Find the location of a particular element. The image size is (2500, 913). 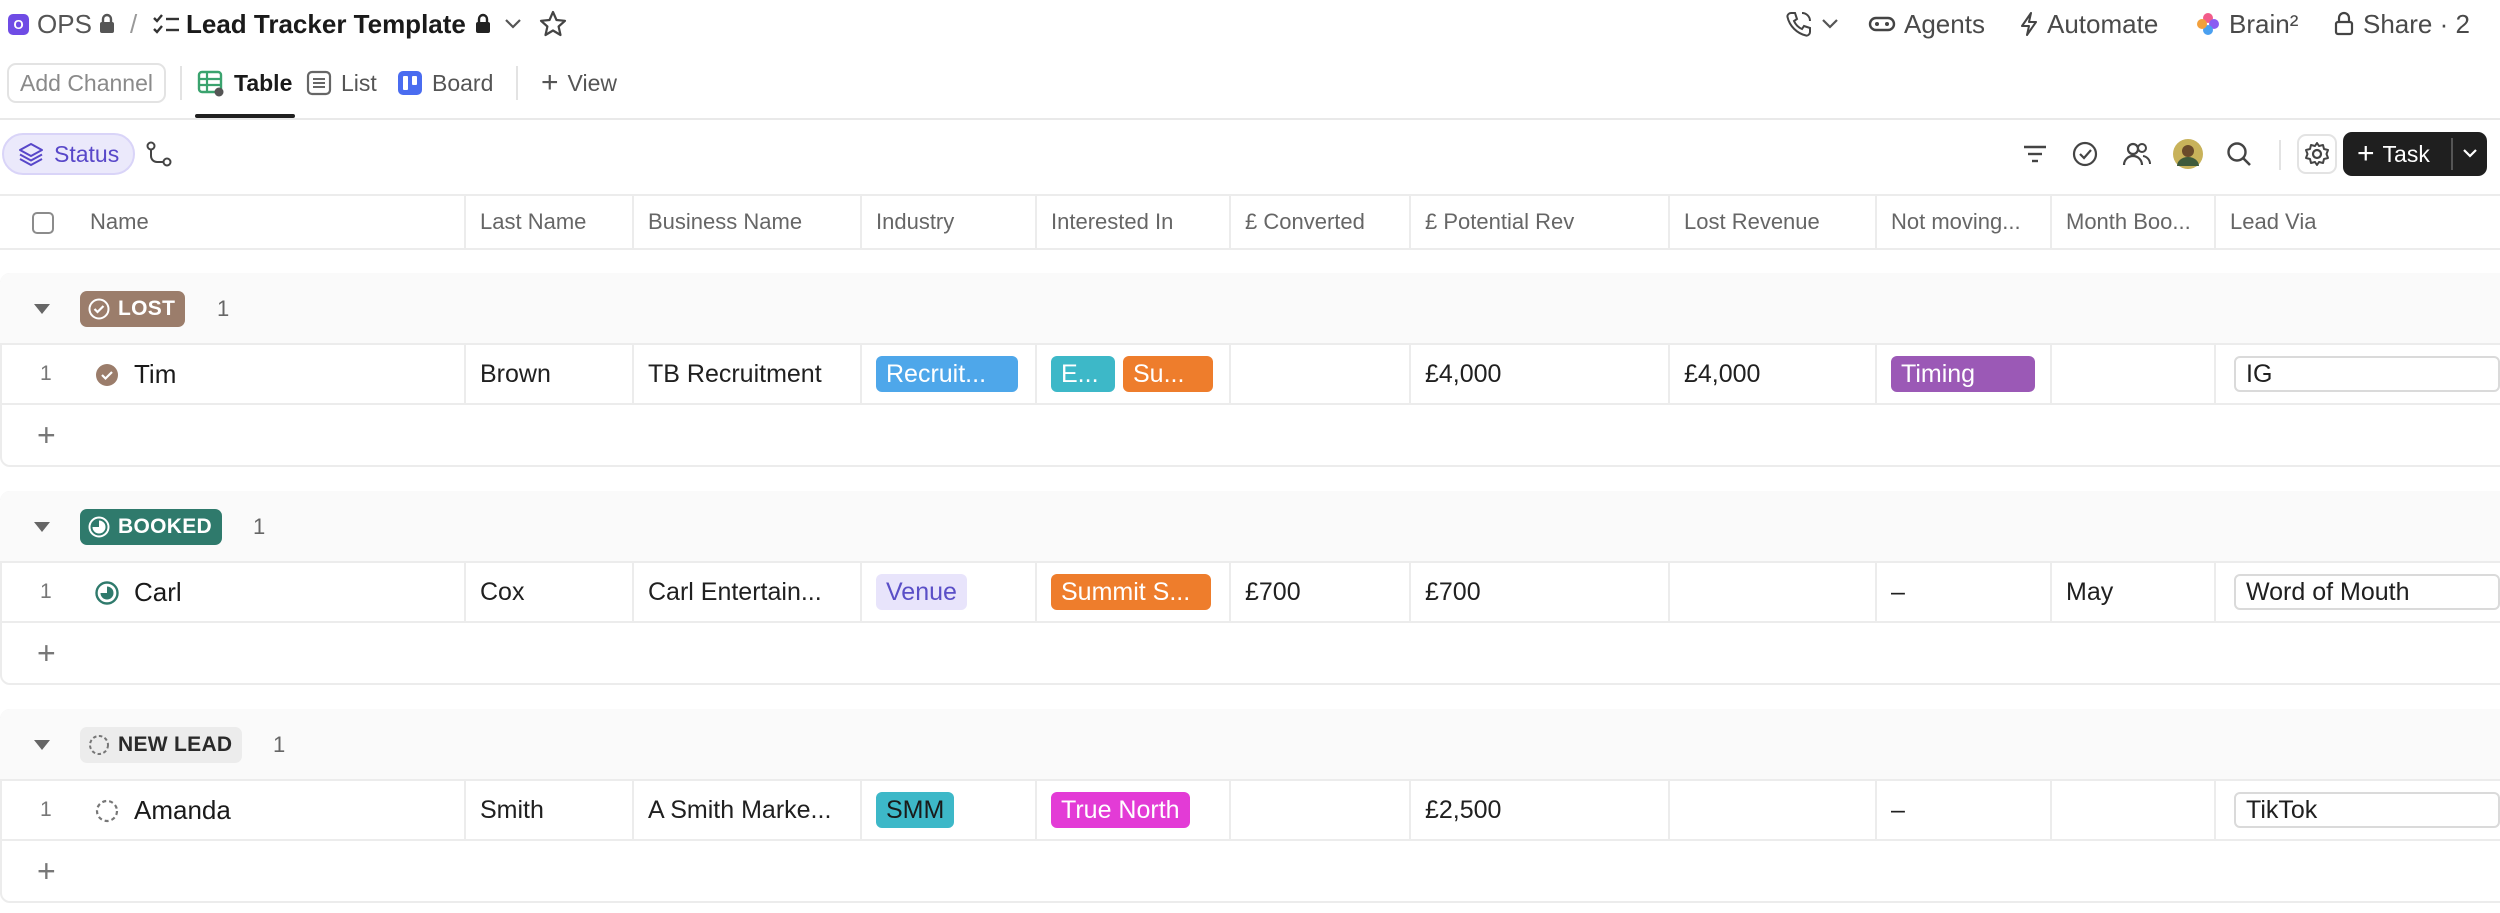

potential-rev-cell: £2,500 is located at coordinates (1538, 810).